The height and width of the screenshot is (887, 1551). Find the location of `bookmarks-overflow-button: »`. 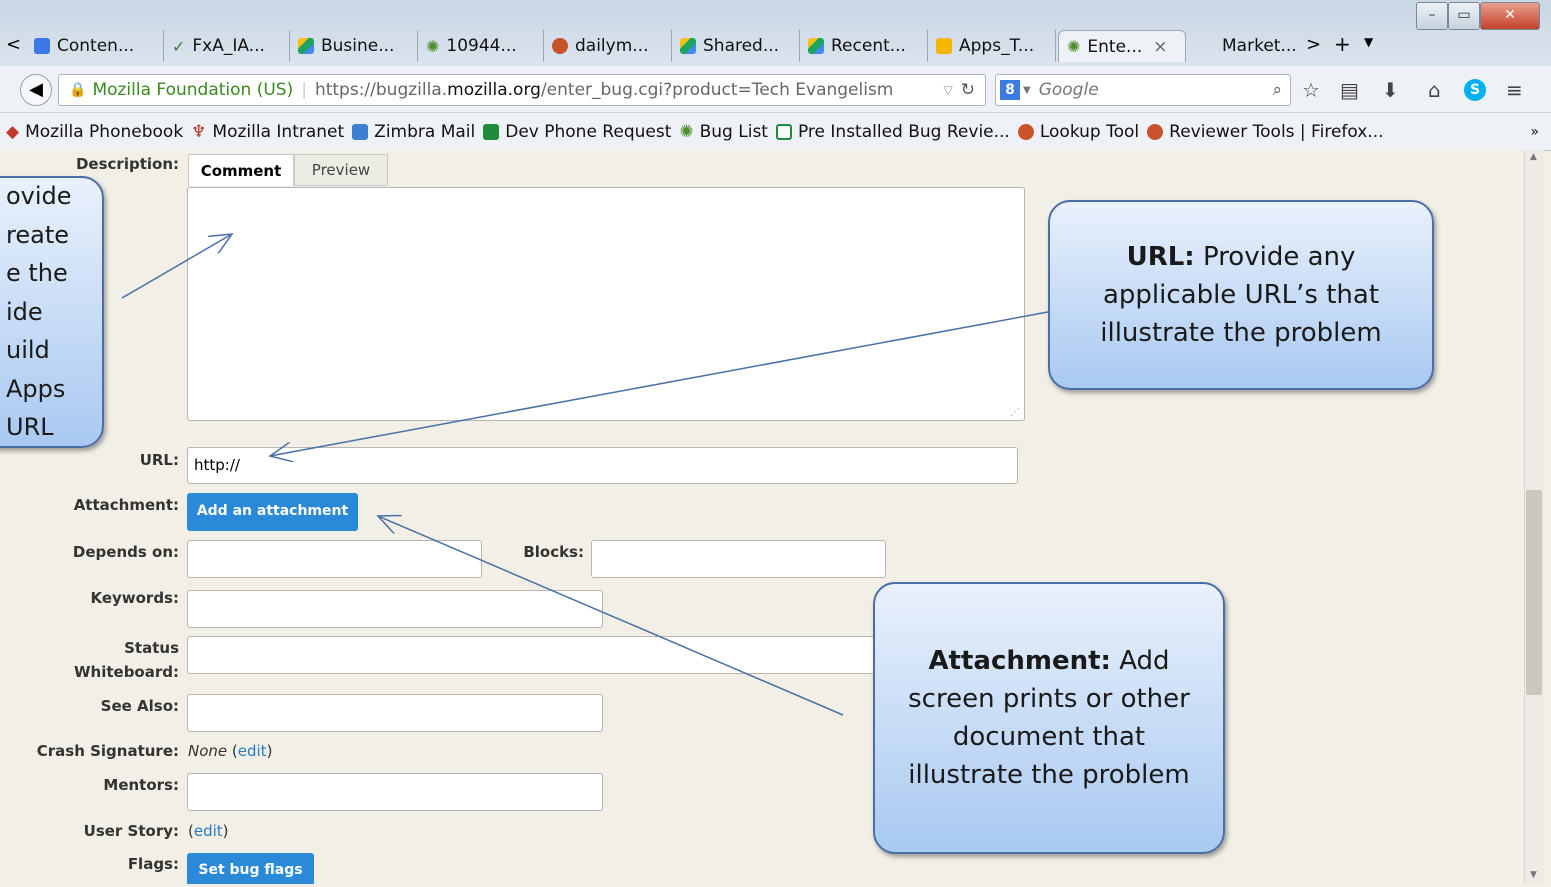

bookmarks-overflow-button: » is located at coordinates (1534, 132).